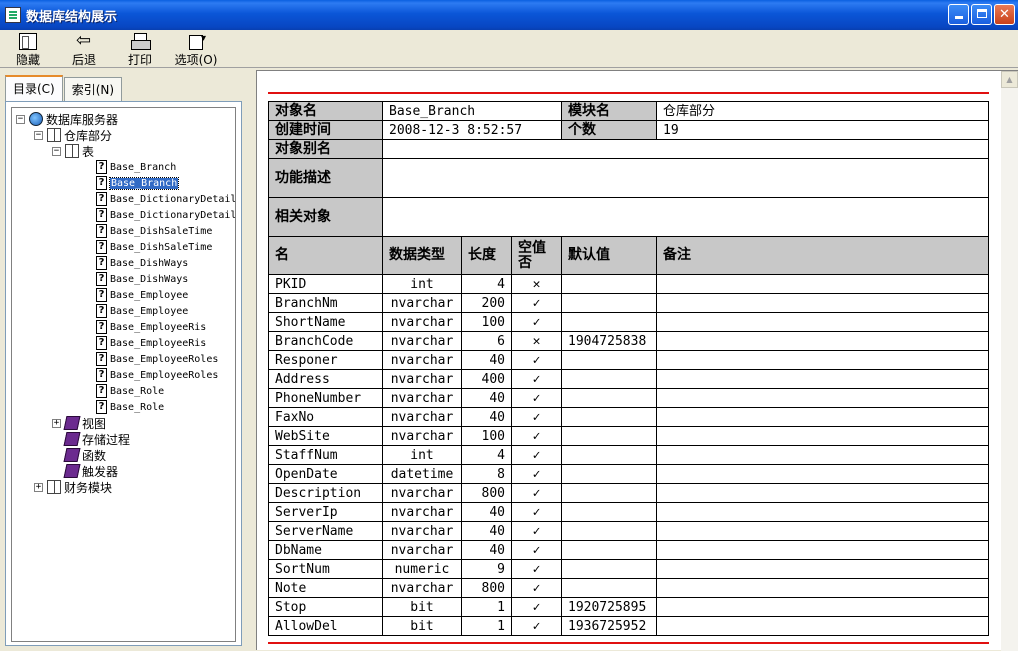  What do you see at coordinates (94, 455) in the screenshot?
I see `tree-label-funcs: 函数` at bounding box center [94, 455].